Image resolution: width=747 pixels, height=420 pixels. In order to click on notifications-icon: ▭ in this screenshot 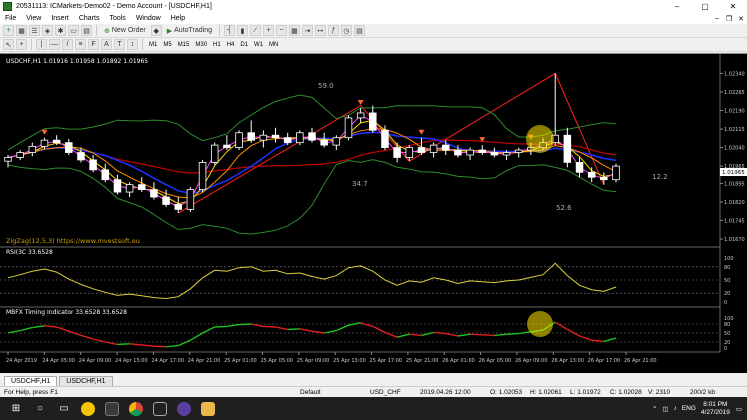, I will do `click(739, 409)`.